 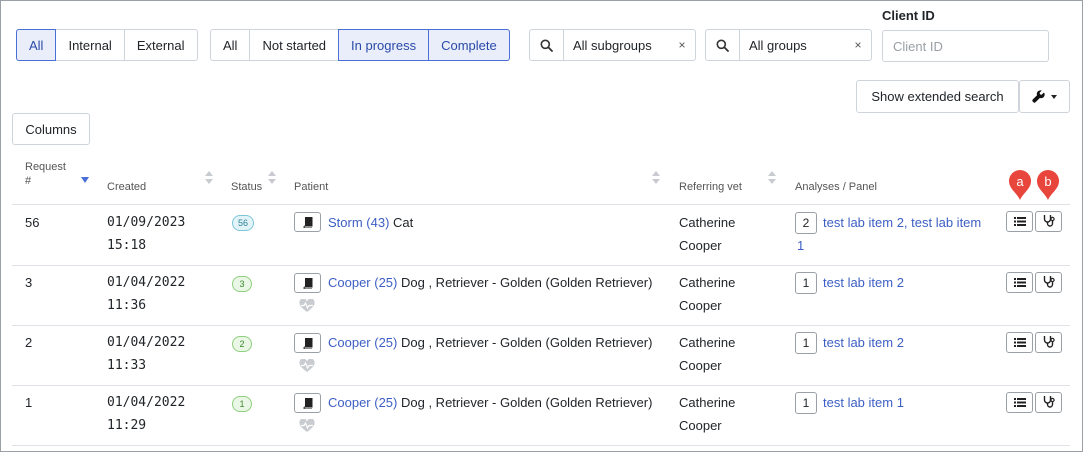 What do you see at coordinates (1020, 181) in the screenshot?
I see `marker-a-label: a` at bounding box center [1020, 181].